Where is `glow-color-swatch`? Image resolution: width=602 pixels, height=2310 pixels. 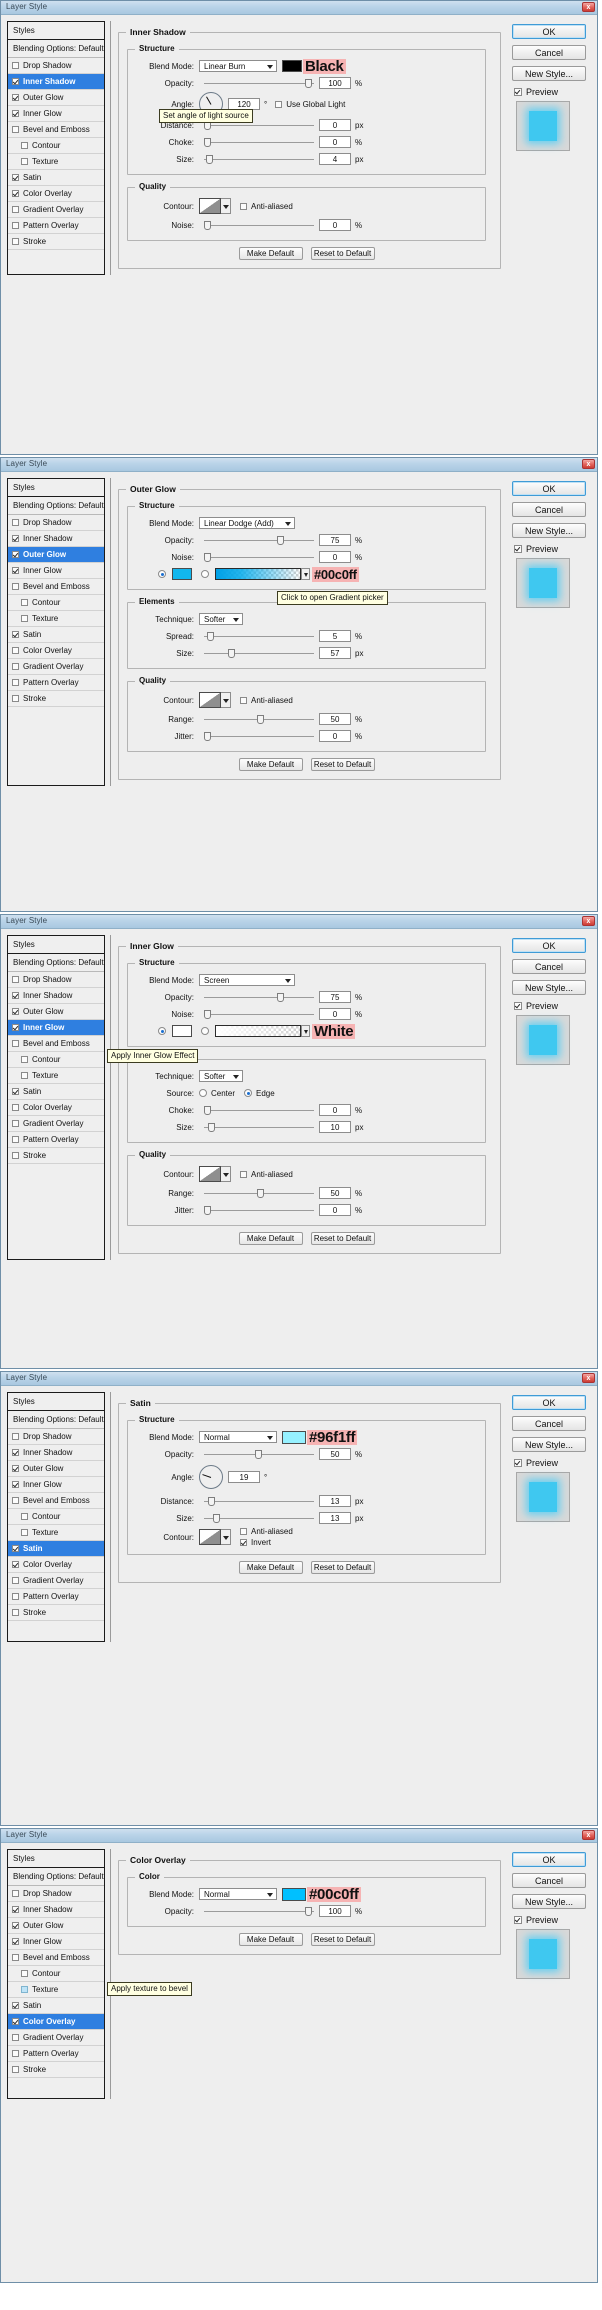
glow-color-swatch is located at coordinates (182, 574).